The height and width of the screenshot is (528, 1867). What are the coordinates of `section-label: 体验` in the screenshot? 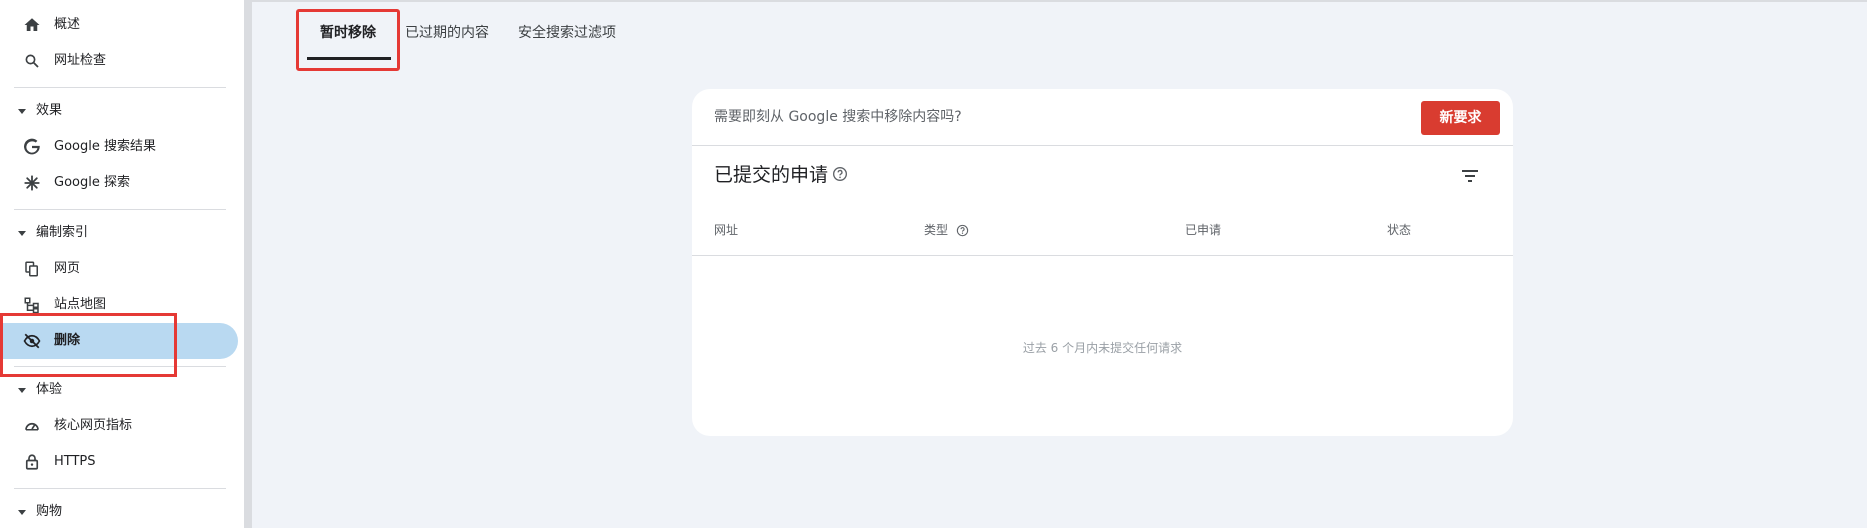 It's located at (49, 389).